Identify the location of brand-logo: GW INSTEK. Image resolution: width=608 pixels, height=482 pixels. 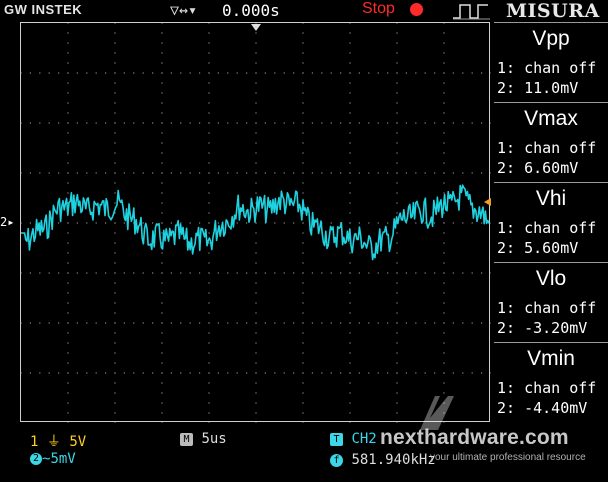
(43, 9).